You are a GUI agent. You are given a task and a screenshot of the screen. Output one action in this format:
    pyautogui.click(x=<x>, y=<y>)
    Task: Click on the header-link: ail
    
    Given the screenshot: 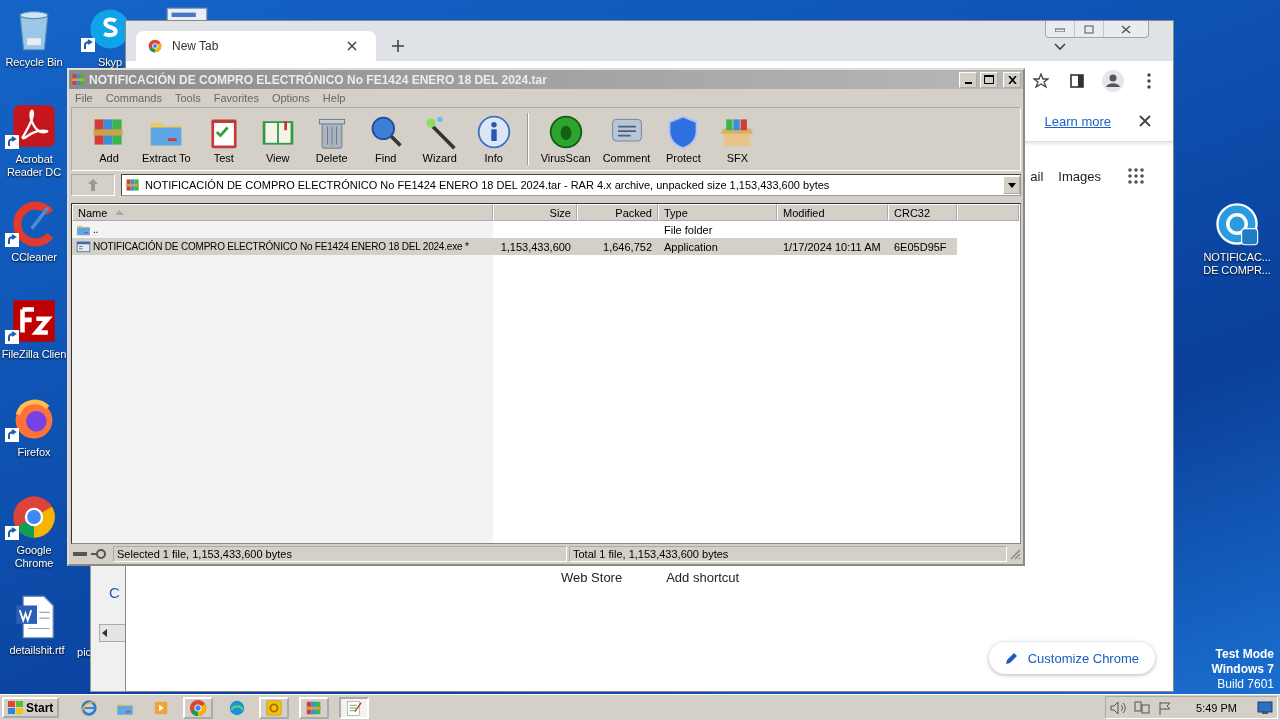 What is the action you would take?
    pyautogui.click(x=1037, y=176)
    